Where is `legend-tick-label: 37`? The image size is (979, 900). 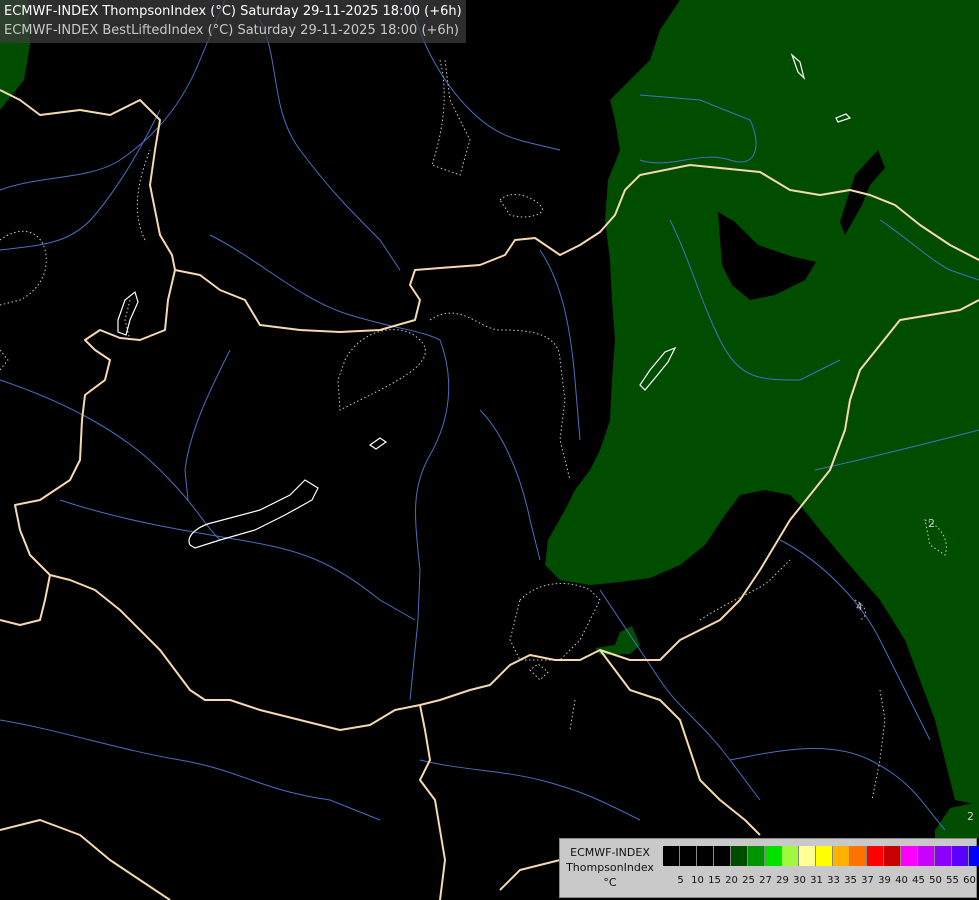
legend-tick-label: 37 is located at coordinates (867, 880).